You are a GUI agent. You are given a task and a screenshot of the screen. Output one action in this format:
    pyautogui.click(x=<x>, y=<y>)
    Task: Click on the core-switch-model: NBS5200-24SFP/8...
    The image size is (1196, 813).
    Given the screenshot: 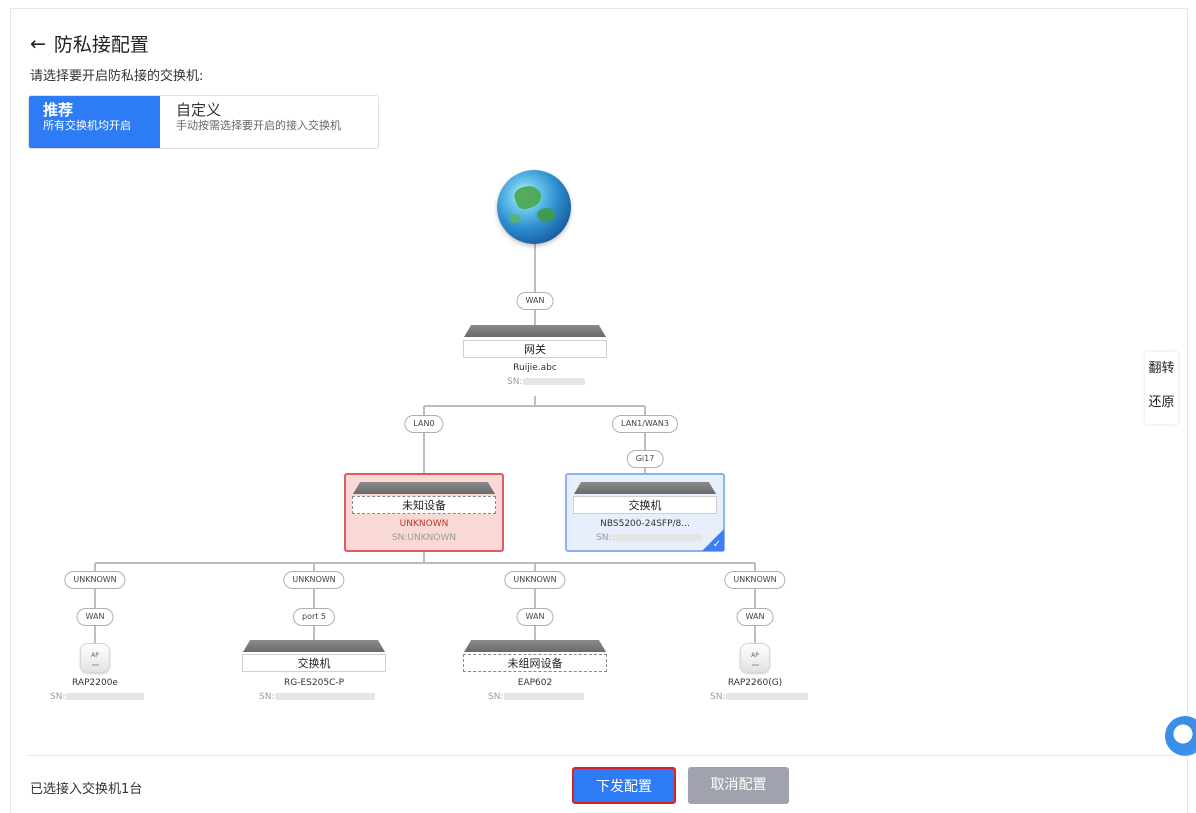 What is the action you would take?
    pyautogui.click(x=645, y=524)
    